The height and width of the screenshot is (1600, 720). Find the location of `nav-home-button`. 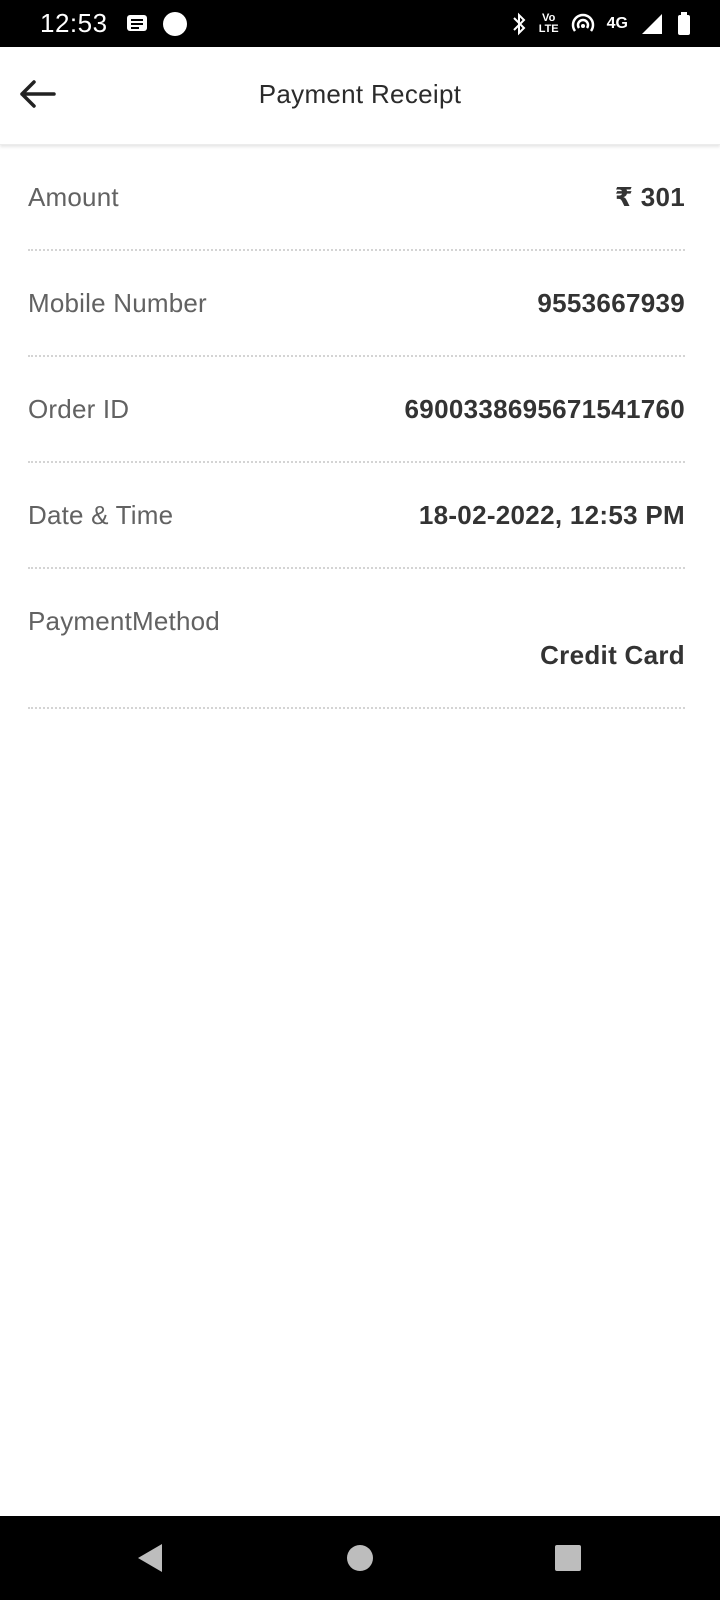

nav-home-button is located at coordinates (360, 1558).